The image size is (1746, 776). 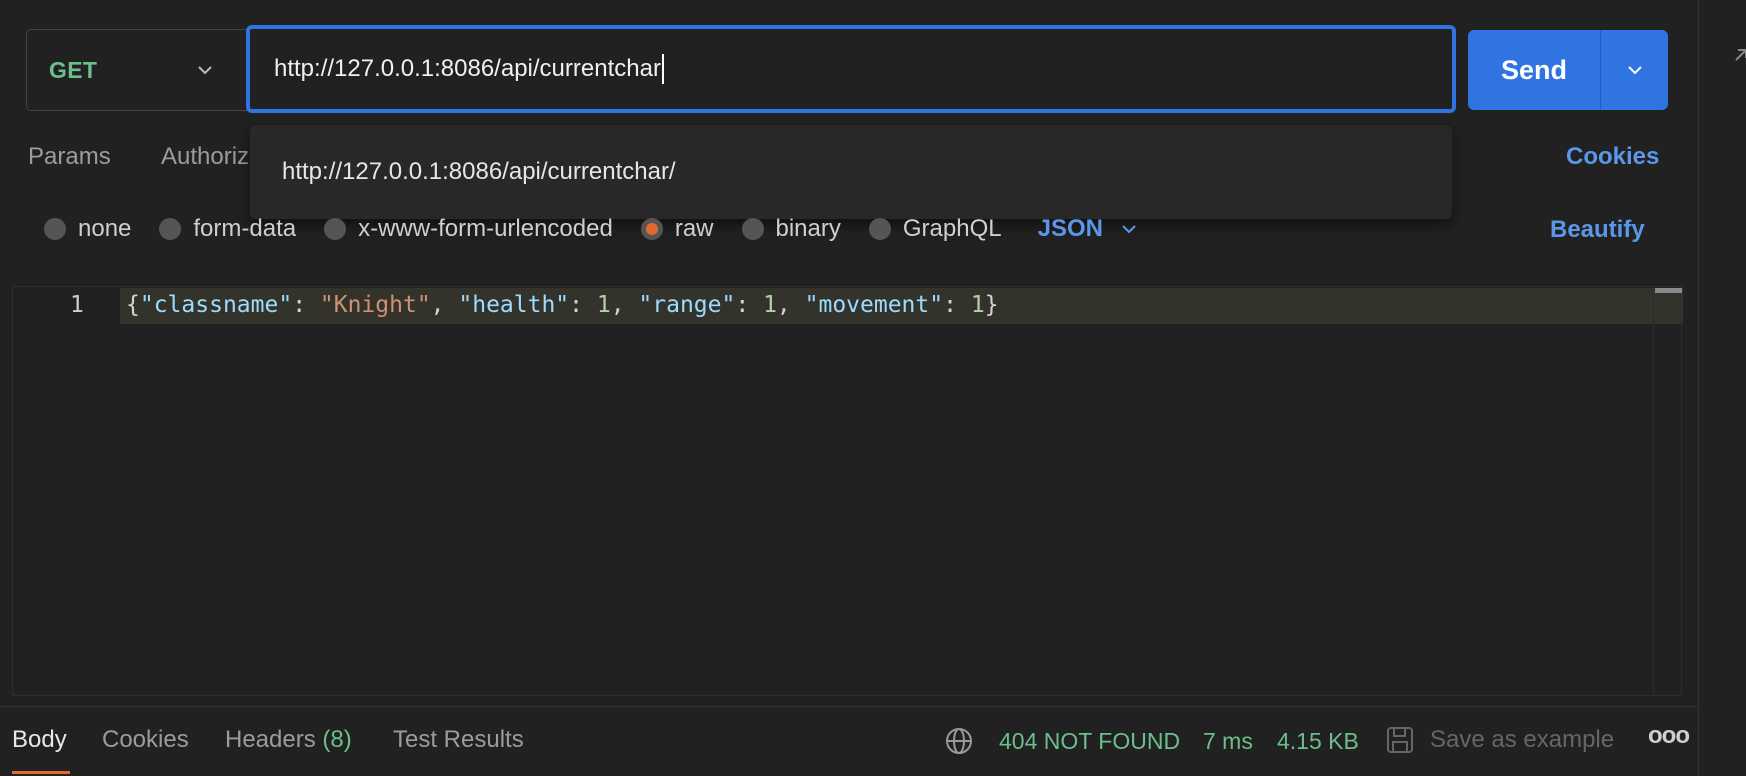 What do you see at coordinates (145, 740) in the screenshot?
I see `response-tab-cookies: Cookies` at bounding box center [145, 740].